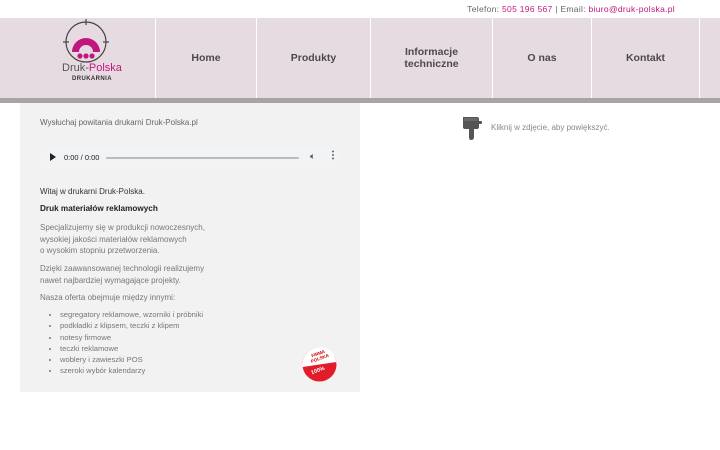  Describe the element at coordinates (105, 68) in the screenshot. I see `logo-name-part2: Polska` at that location.